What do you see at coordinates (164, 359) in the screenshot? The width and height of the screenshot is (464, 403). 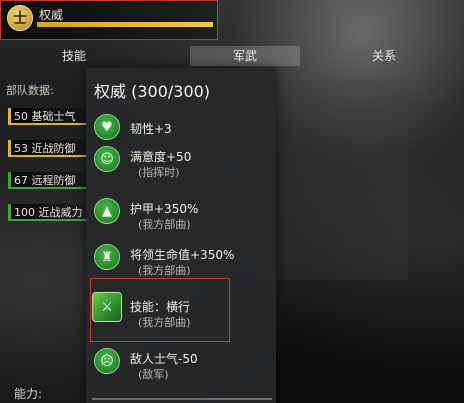 I see `effect-main: 敌人士气-50` at bounding box center [164, 359].